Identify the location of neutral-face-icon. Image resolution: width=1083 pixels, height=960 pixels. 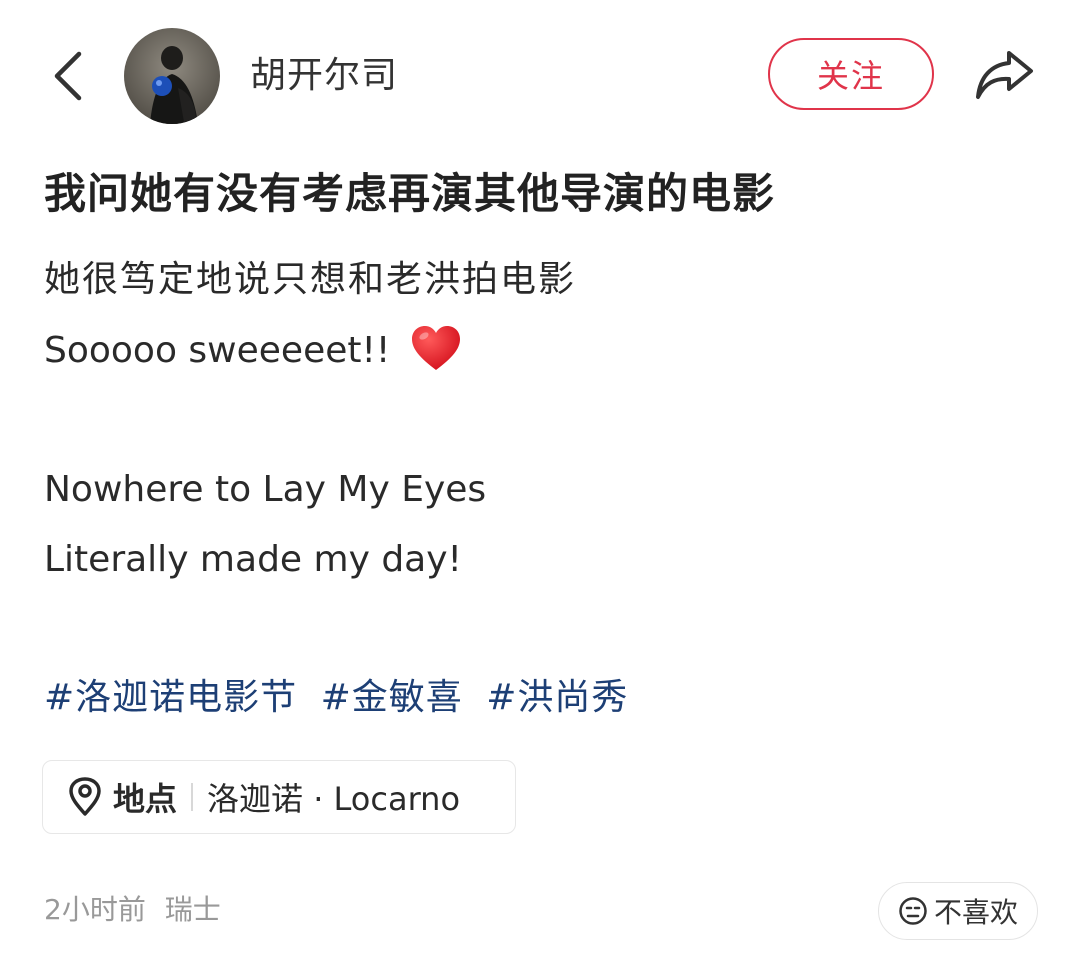
(913, 911).